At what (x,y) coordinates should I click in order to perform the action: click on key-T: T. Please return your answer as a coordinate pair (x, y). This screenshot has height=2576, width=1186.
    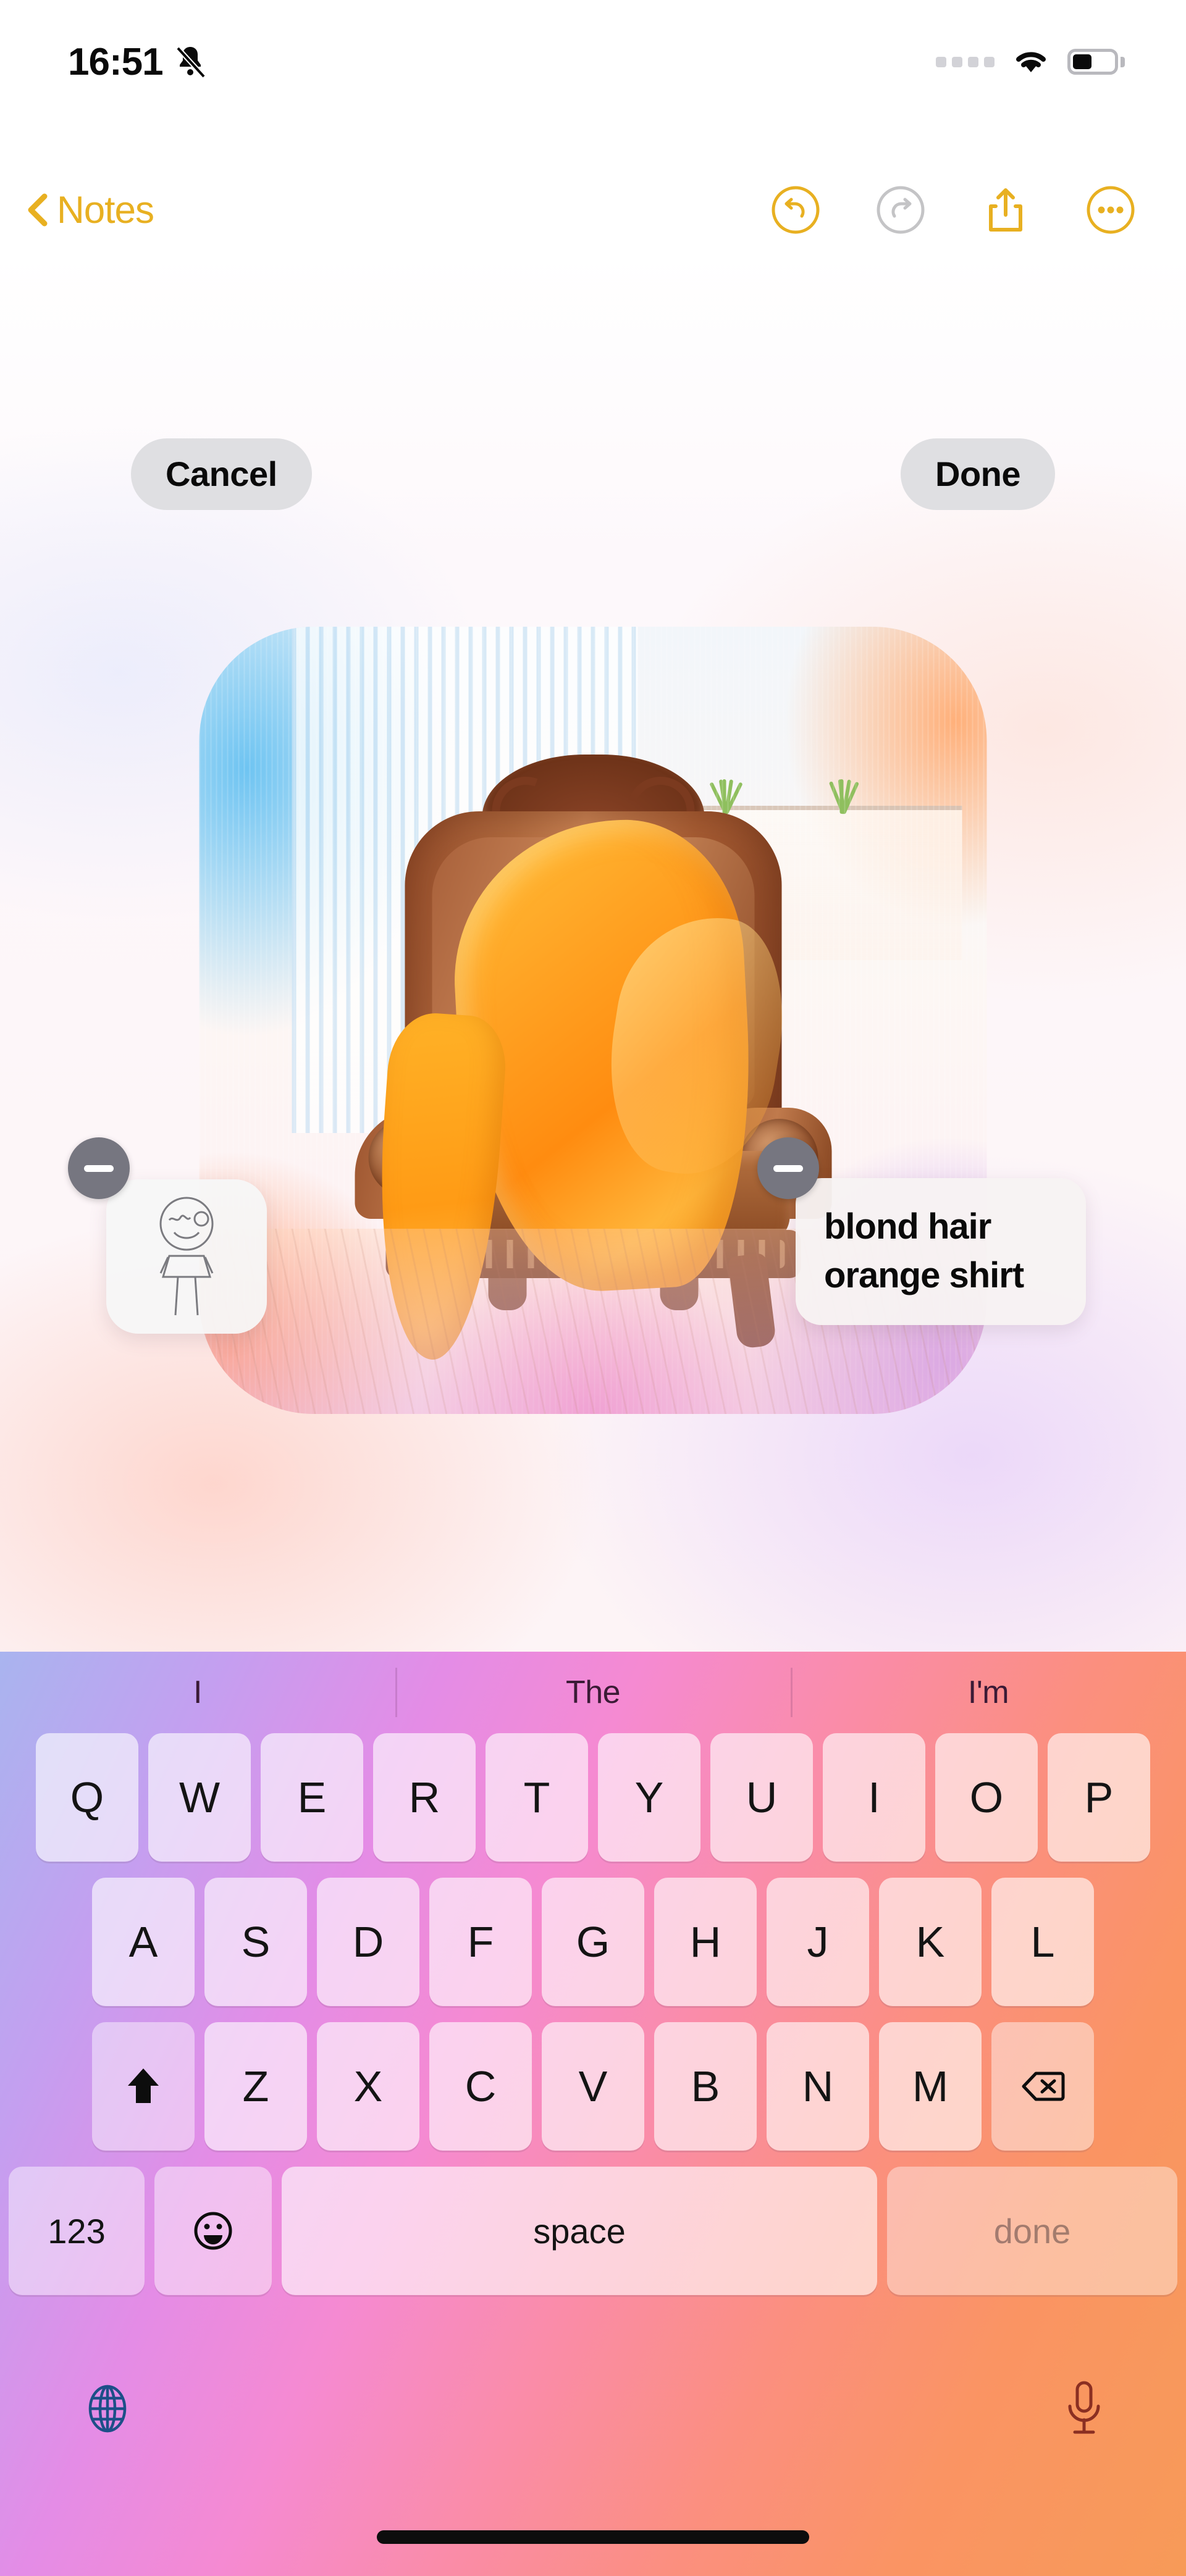
    Looking at the image, I should click on (537, 1797).